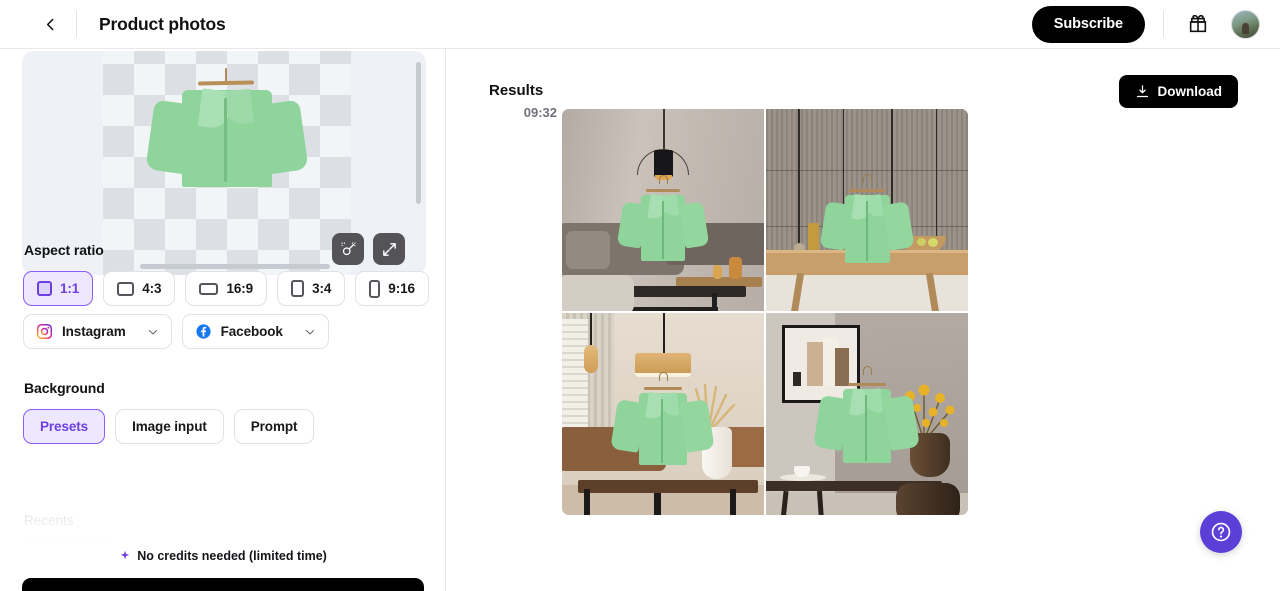 The width and height of the screenshot is (1280, 591). What do you see at coordinates (298, 288) in the screenshot?
I see `ratio-portrait-icon` at bounding box center [298, 288].